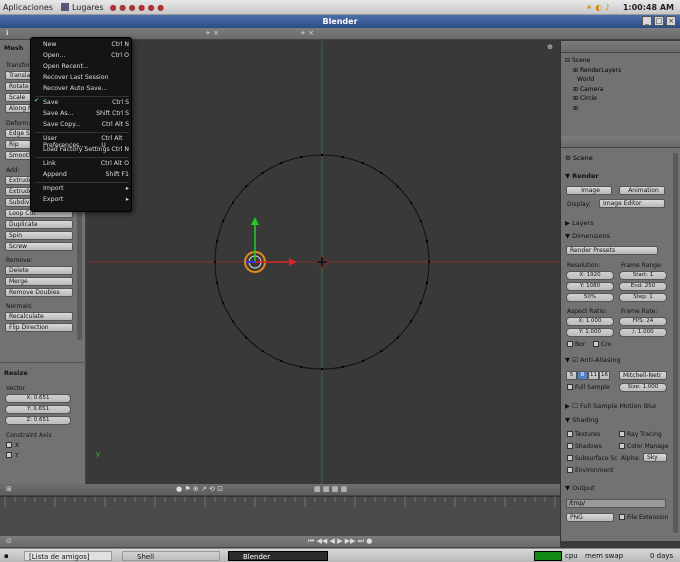 The height and width of the screenshot is (562, 680). I want to click on outliner-item-world: World, so click(593, 80).